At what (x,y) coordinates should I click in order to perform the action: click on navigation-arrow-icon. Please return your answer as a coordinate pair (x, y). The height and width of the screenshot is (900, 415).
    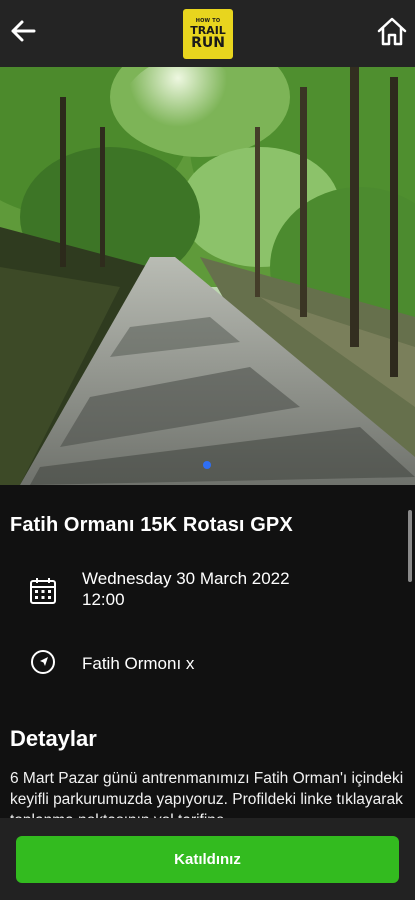
    Looking at the image, I should click on (44, 663).